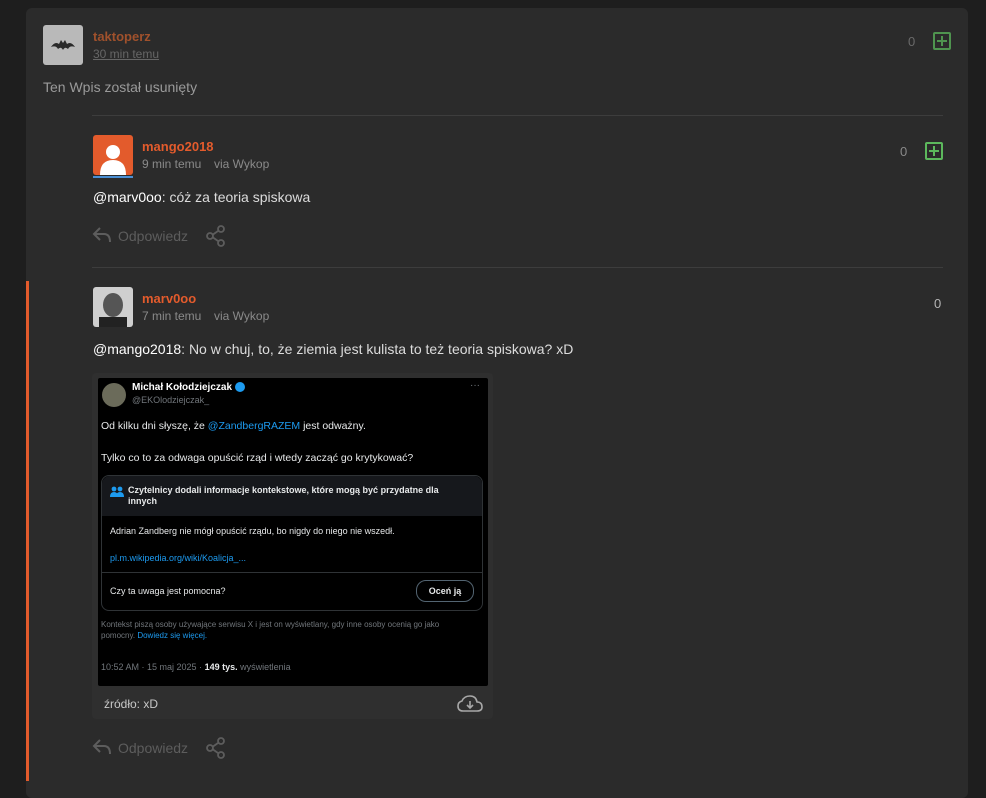 The image size is (986, 798). Describe the element at coordinates (127, 197) in the screenshot. I see `mention-link: @marv0oo` at that location.